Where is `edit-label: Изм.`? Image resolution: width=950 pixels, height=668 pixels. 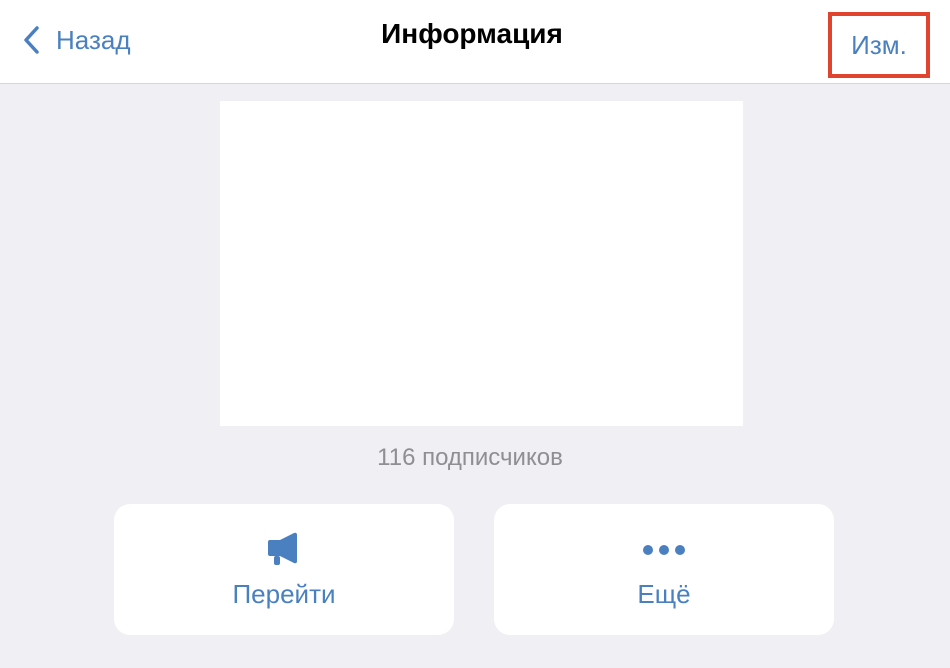
edit-label: Изм. is located at coordinates (879, 44).